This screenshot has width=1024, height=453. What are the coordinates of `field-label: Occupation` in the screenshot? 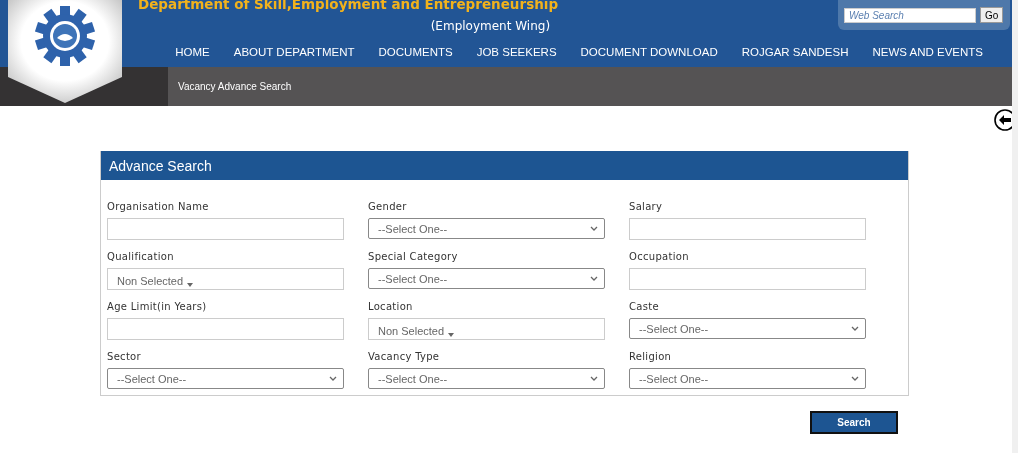 It's located at (659, 257).